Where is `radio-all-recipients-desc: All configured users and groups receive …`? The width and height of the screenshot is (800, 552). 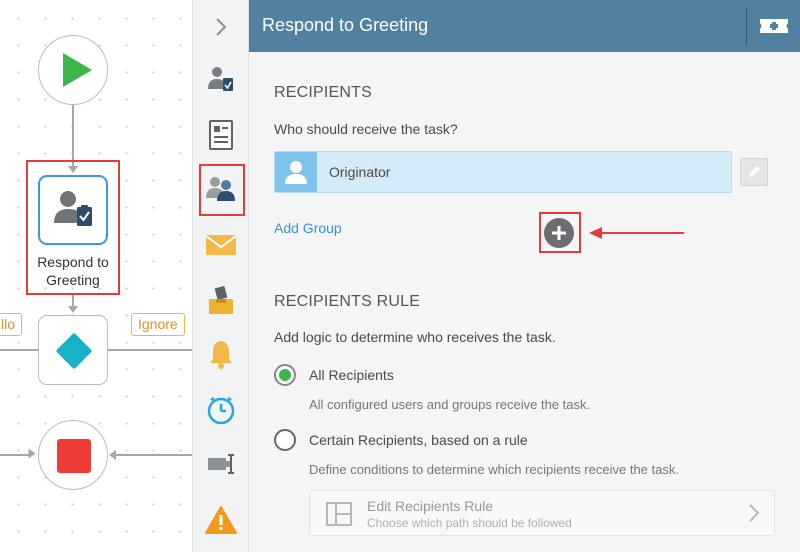 radio-all-recipients-desc: All configured users and groups receive … is located at coordinates (450, 404).